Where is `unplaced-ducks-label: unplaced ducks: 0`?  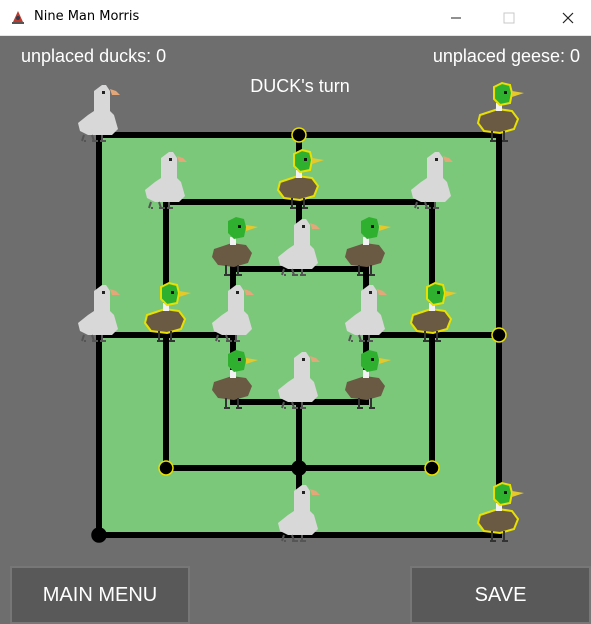
unplaced-ducks-label: unplaced ducks: 0 is located at coordinates (94, 56).